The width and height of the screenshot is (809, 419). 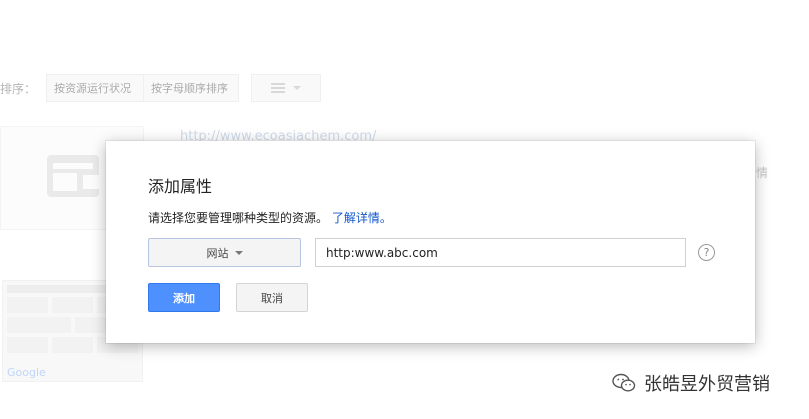 What do you see at coordinates (706, 252) in the screenshot?
I see `help-icon: ?` at bounding box center [706, 252].